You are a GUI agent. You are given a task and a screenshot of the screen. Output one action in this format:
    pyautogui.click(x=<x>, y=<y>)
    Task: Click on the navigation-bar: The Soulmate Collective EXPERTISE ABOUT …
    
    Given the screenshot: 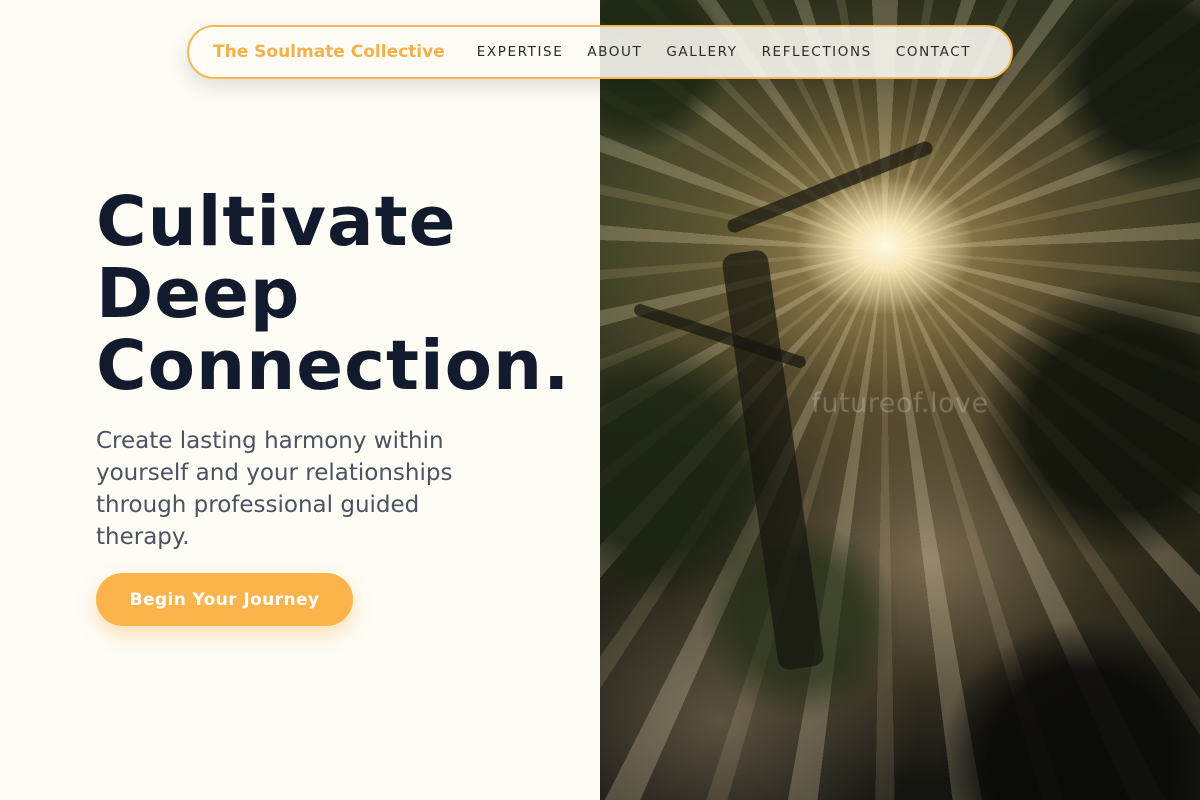 What is the action you would take?
    pyautogui.click(x=600, y=52)
    